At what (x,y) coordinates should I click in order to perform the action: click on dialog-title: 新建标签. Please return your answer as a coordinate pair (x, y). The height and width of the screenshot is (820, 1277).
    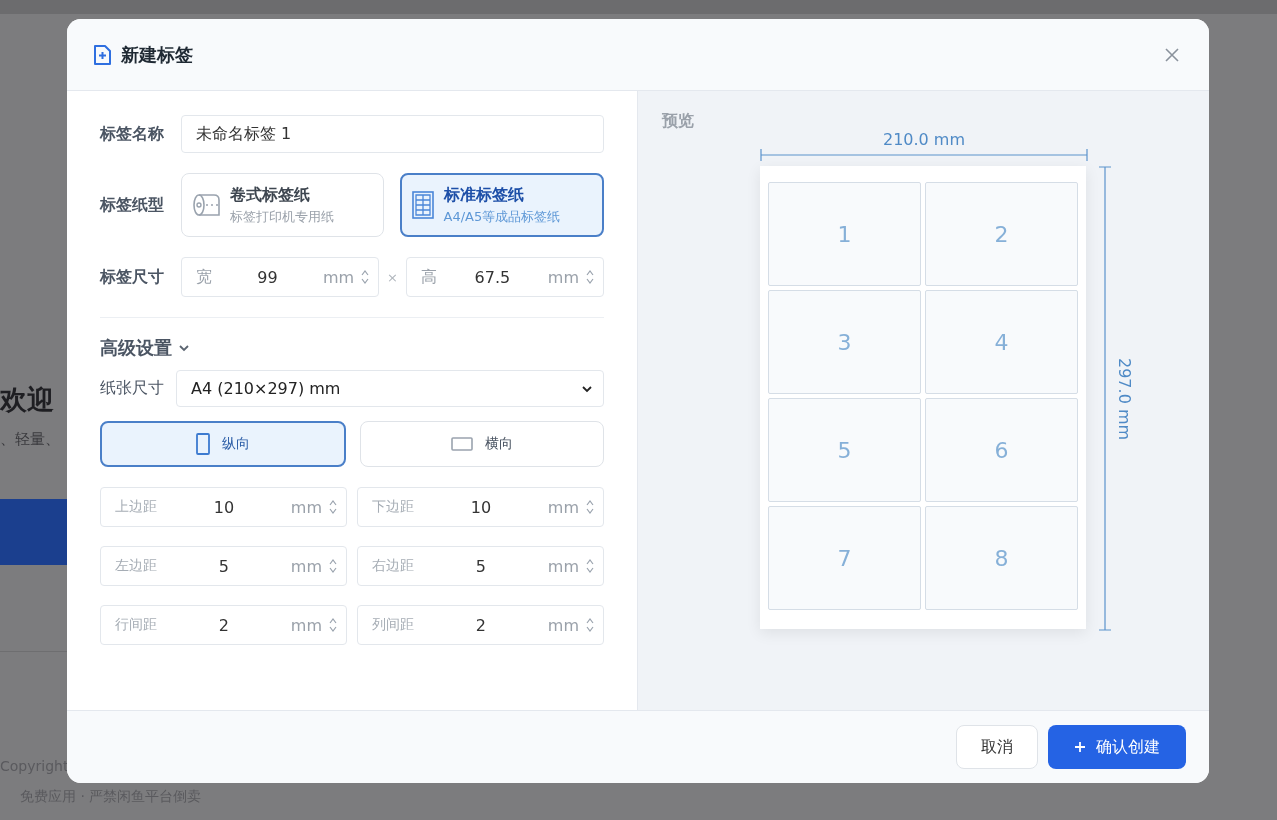
    Looking at the image, I should click on (157, 54).